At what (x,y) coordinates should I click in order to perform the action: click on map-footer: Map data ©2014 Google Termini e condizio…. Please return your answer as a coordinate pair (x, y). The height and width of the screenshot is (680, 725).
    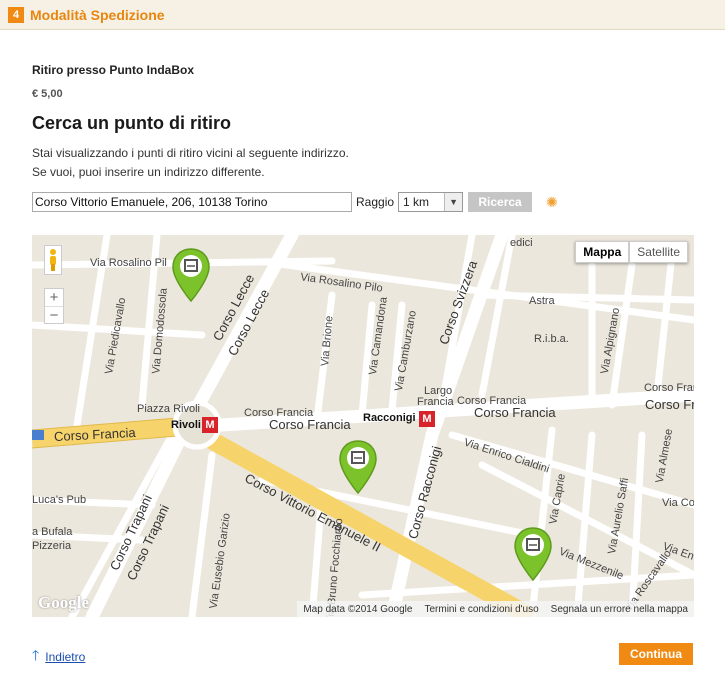
    Looking at the image, I should click on (495, 609).